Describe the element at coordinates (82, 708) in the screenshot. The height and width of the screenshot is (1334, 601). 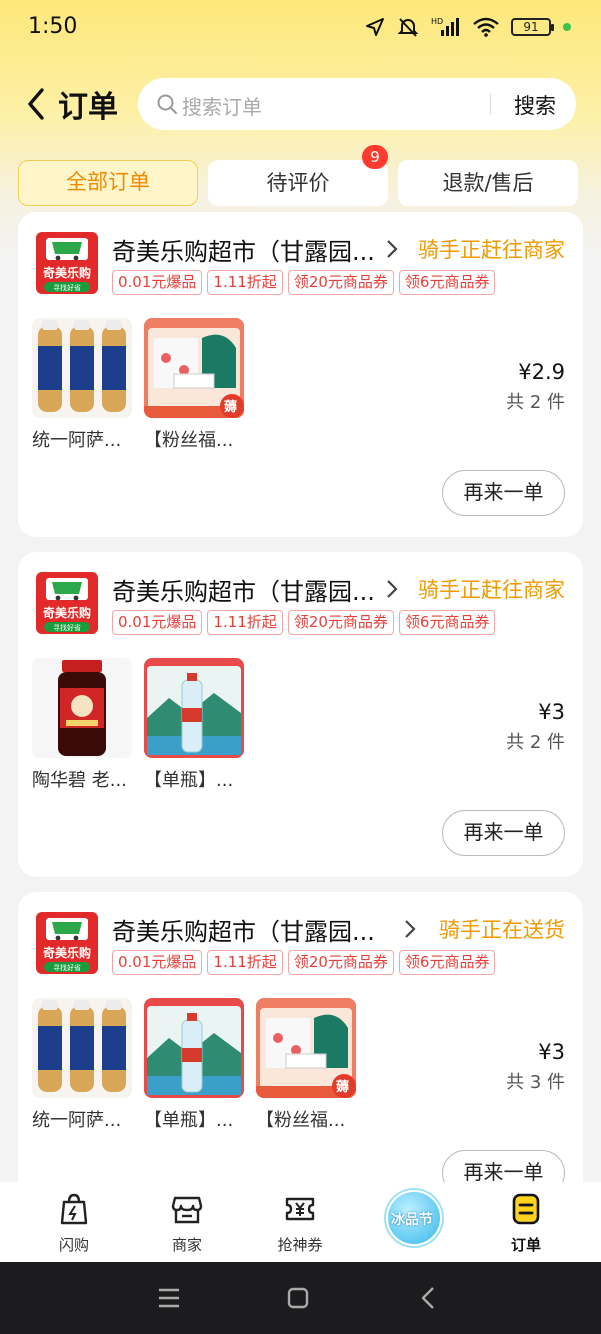
I see `chili-sauce-image` at that location.